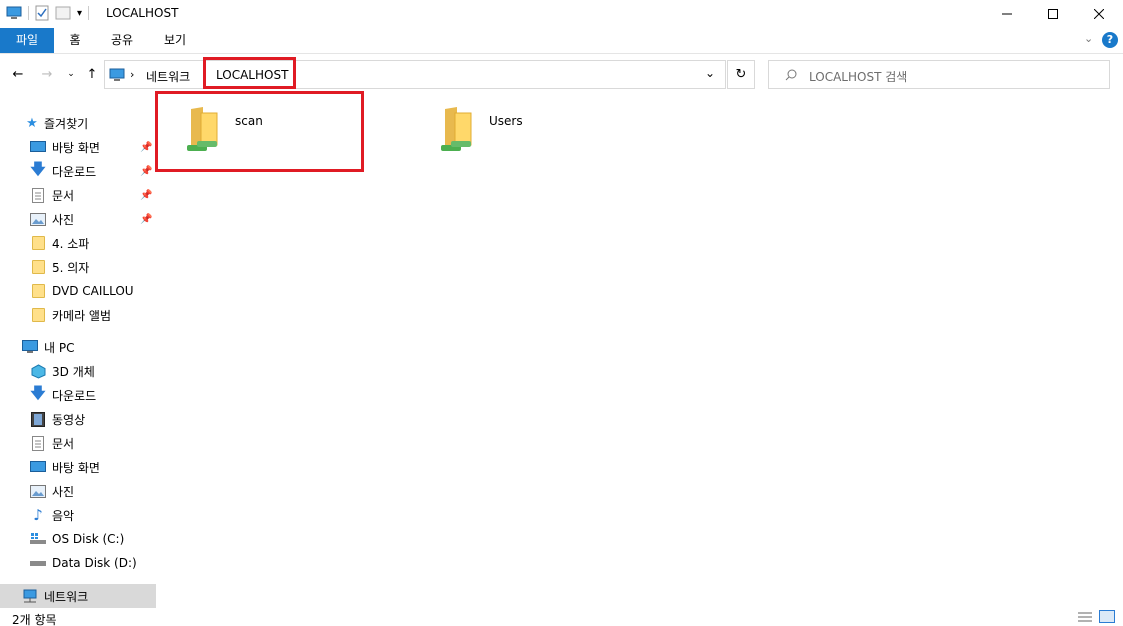 The image size is (1123, 626). Describe the element at coordinates (32, 123) in the screenshot. I see `star-icon: ★` at that location.